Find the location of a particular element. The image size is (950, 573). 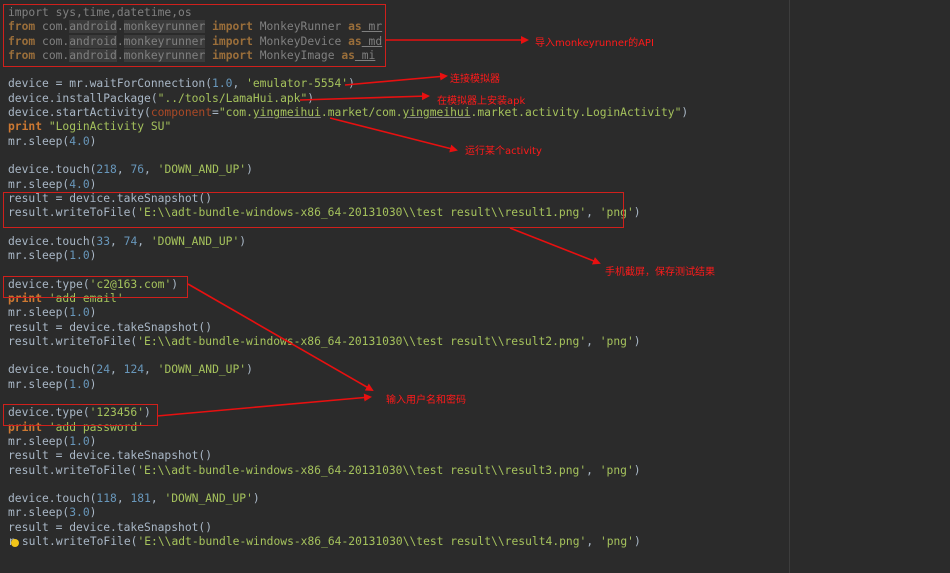

note-enter-credentials: 输入用户名和密码 is located at coordinates (426, 400).